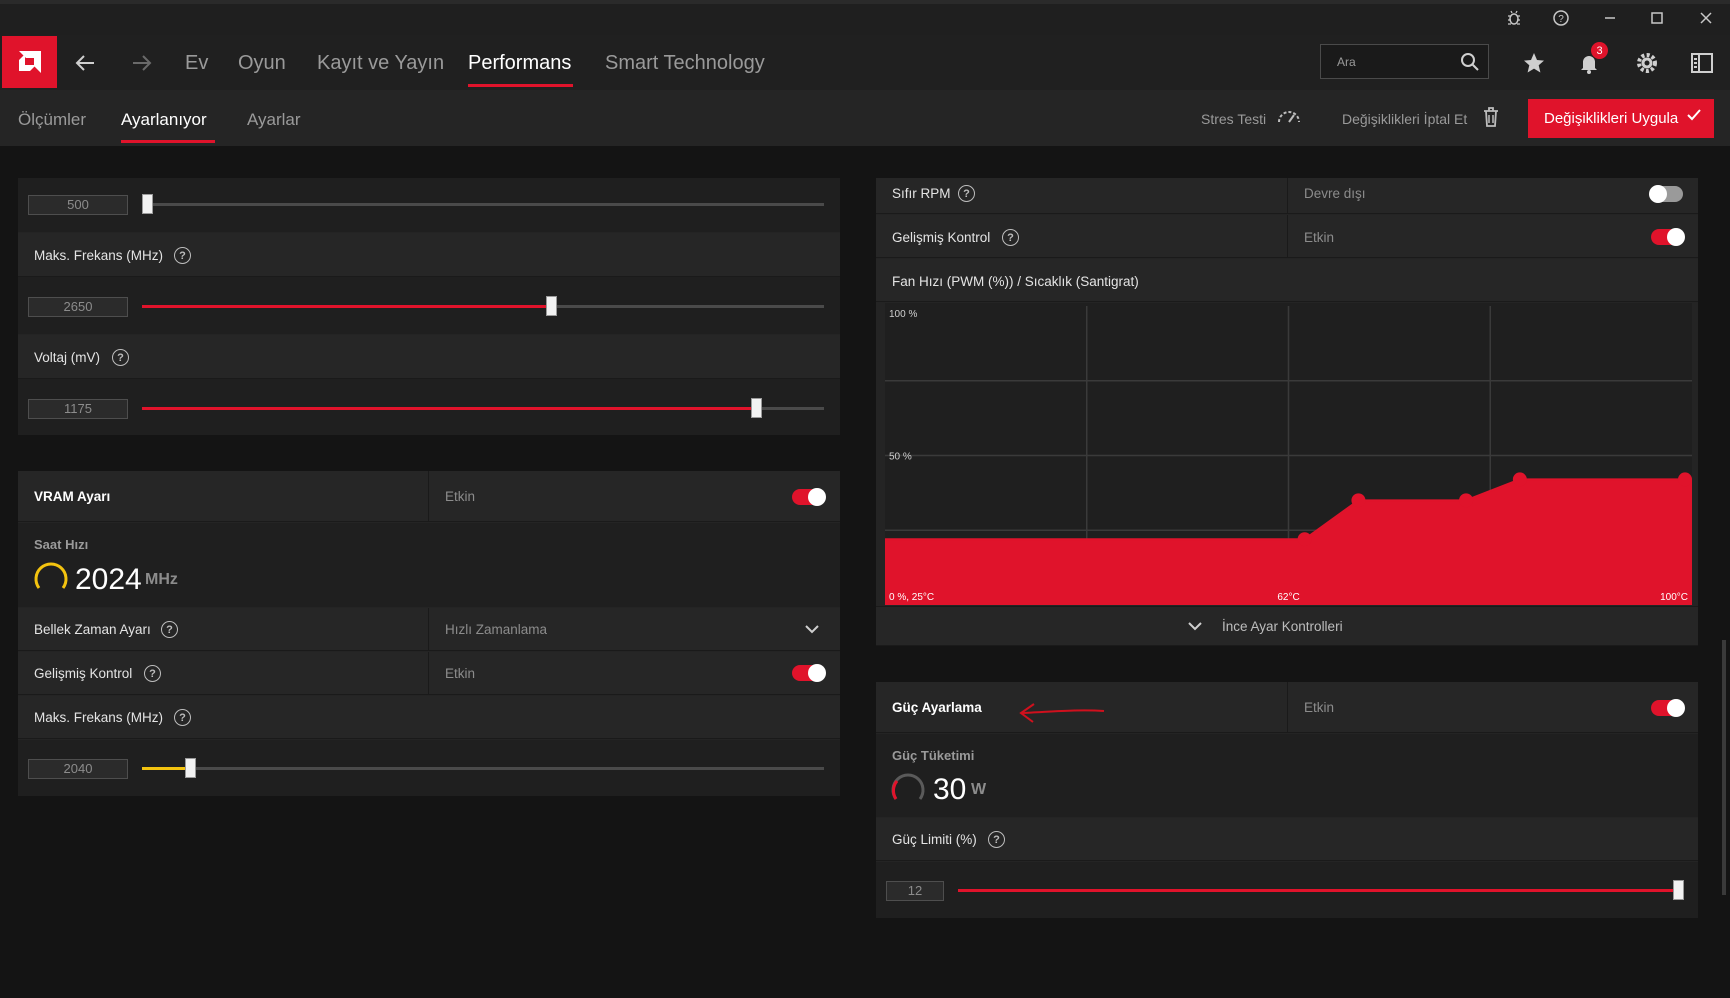 The image size is (1730, 998). I want to click on maximize-icon, so click(1657, 18).